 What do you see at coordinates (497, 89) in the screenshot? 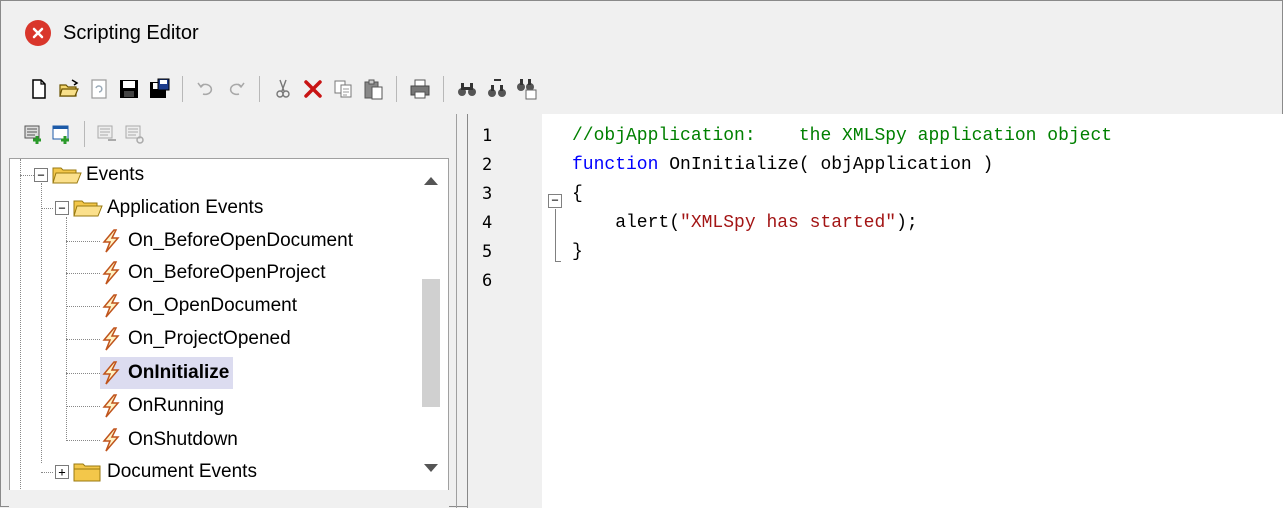
I see `find-next-icon` at bounding box center [497, 89].